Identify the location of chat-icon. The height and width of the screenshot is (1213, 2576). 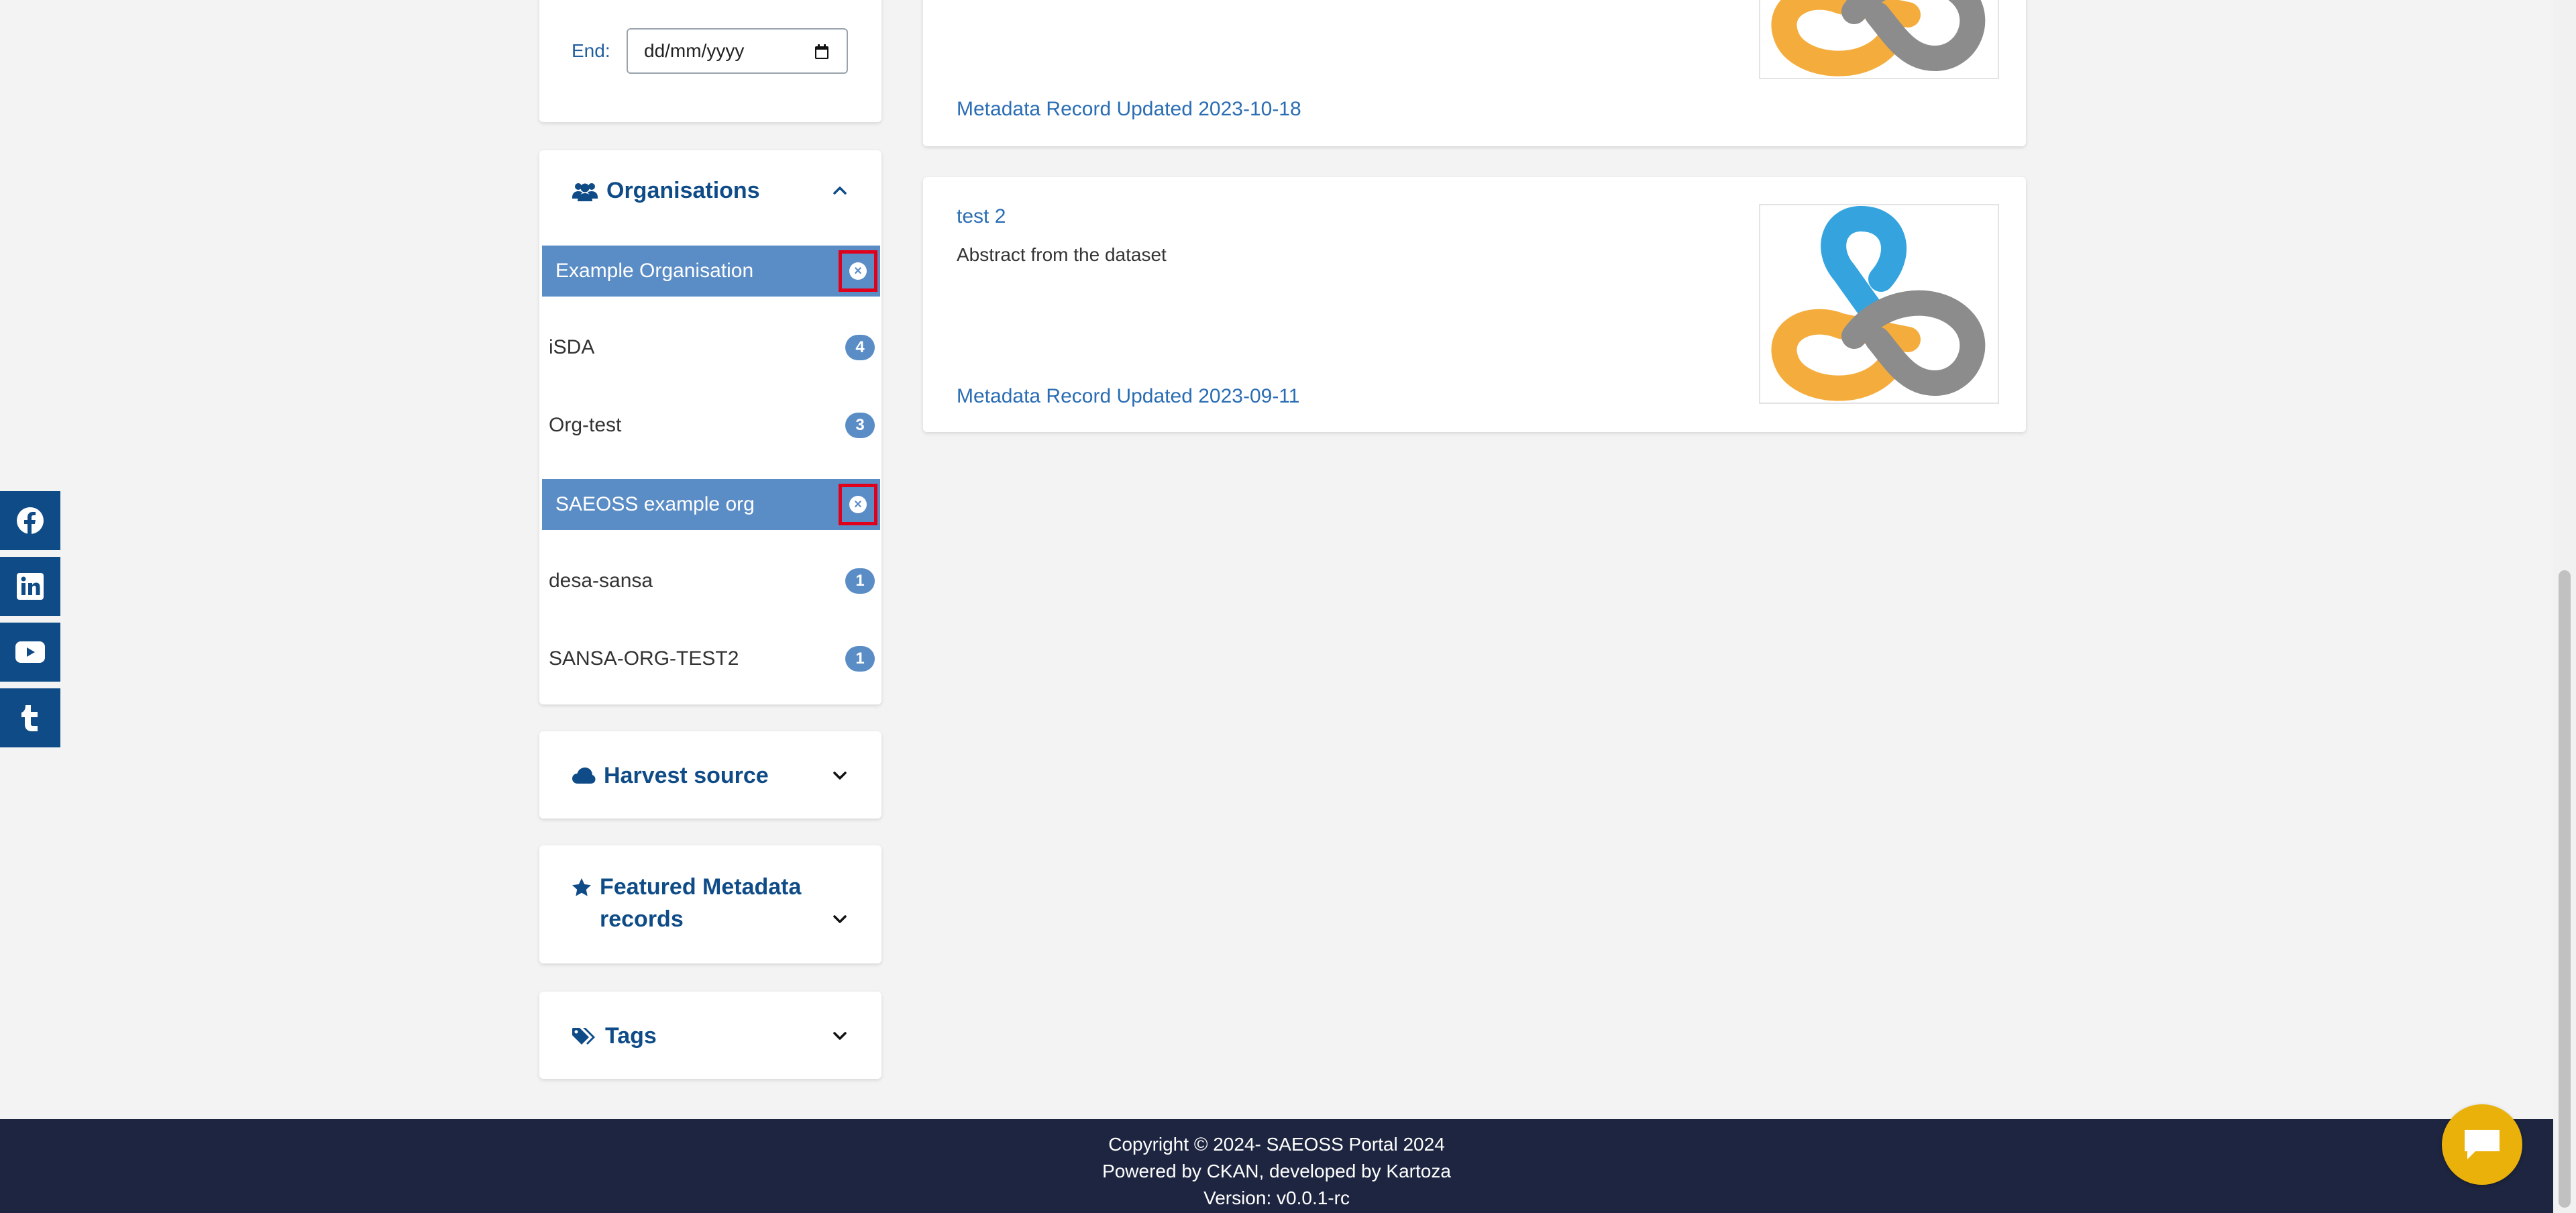
(2482, 1144).